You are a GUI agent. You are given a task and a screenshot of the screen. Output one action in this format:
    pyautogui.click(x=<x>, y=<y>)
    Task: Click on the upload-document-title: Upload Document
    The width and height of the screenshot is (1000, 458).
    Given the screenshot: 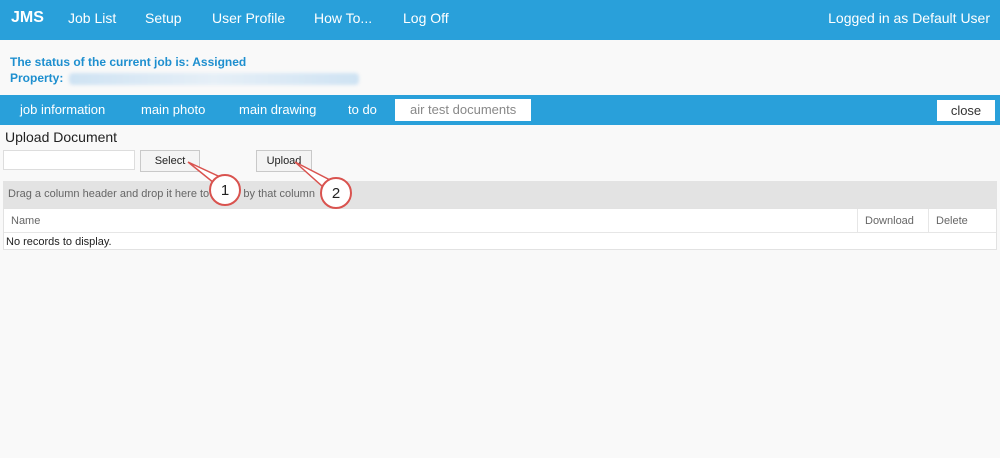 What is the action you would take?
    pyautogui.click(x=61, y=137)
    